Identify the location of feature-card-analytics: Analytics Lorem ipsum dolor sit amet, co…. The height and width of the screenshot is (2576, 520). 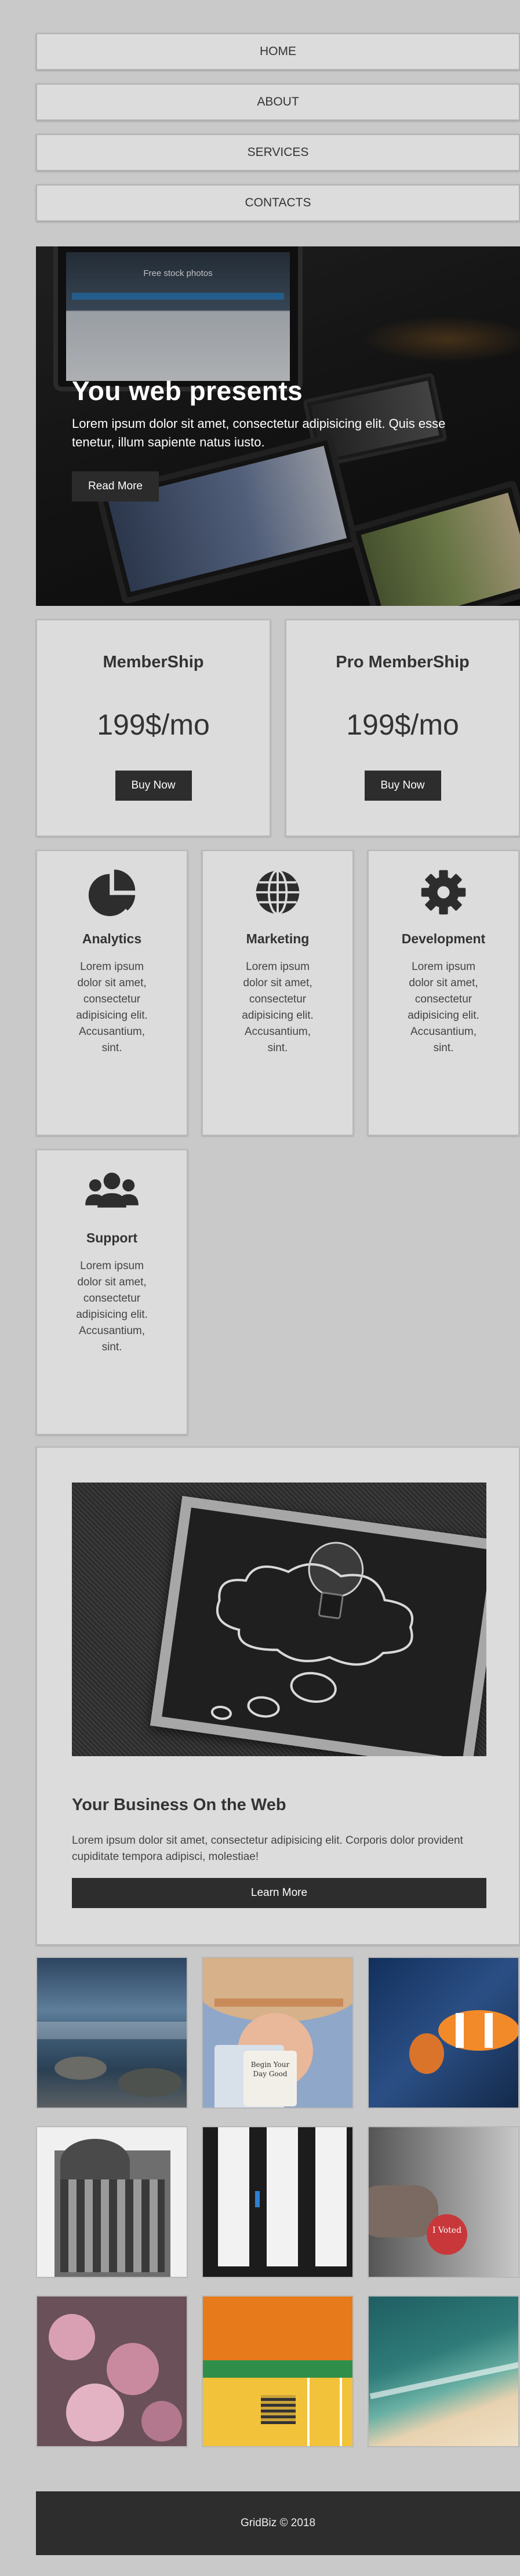
(112, 993).